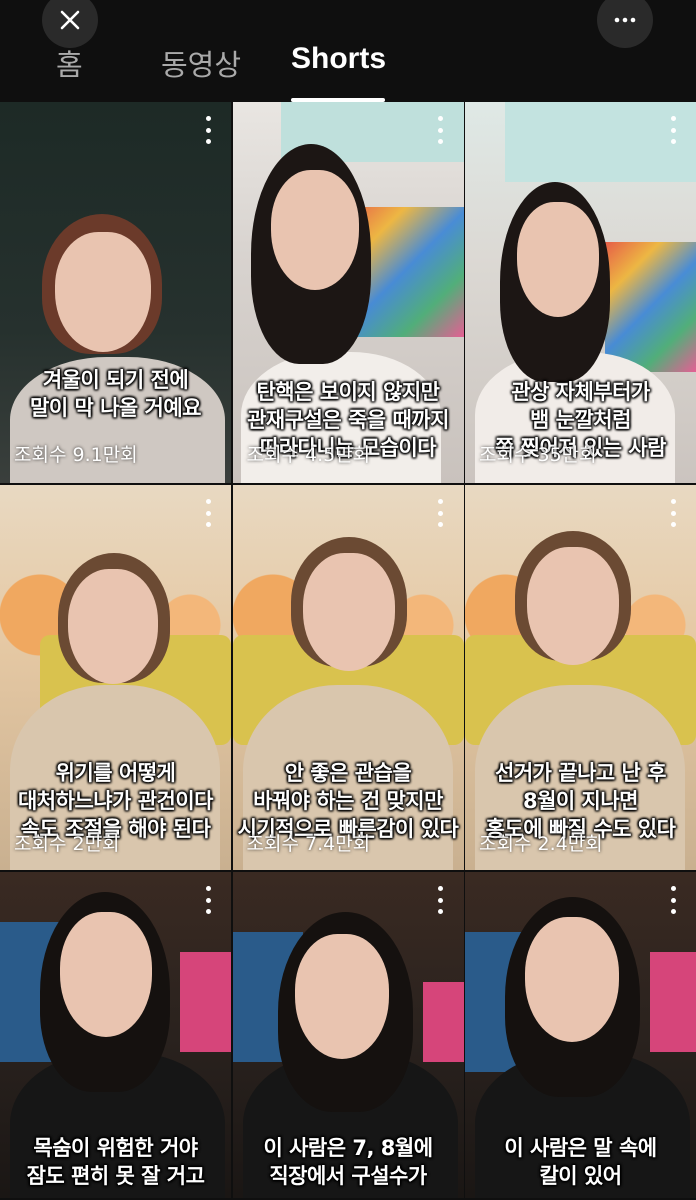 The height and width of the screenshot is (1200, 696). Describe the element at coordinates (348, 1162) in the screenshot. I see `short-caption: 이 사람은 7, 8월에 직장에서 구설수가` at that location.